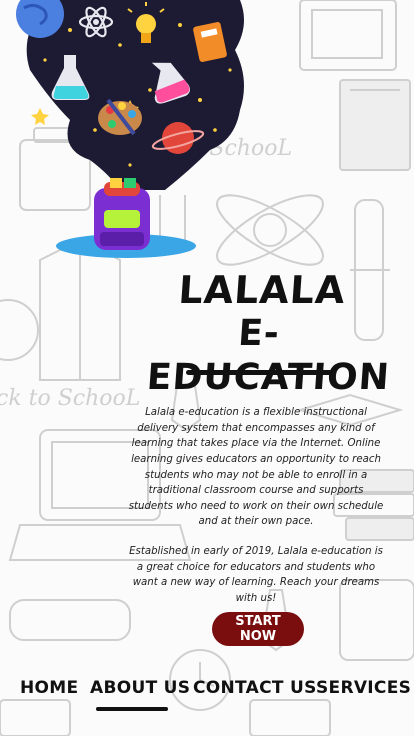 The height and width of the screenshot is (736, 414). I want to click on active-nav-indicator, so click(132, 709).